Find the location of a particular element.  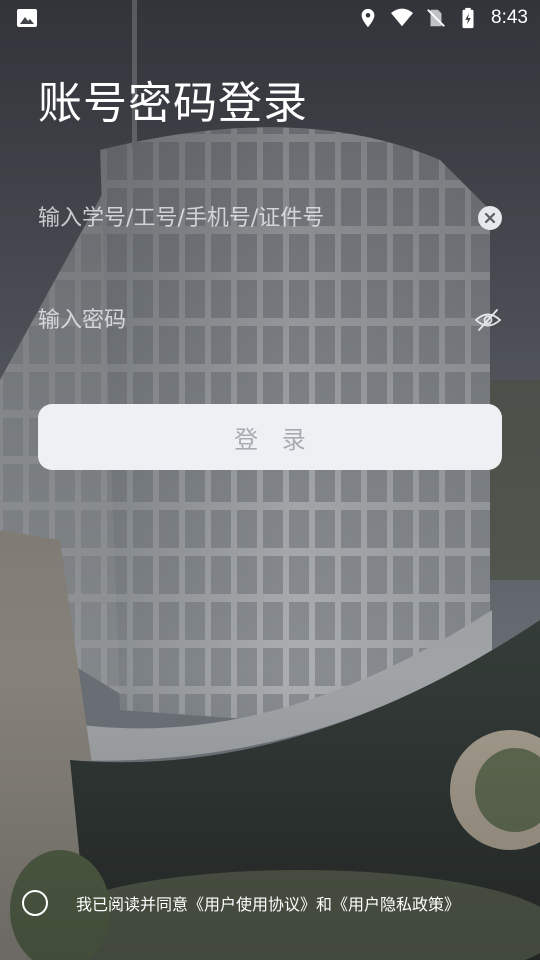

user-agreement-link: 《用户使用协议》 is located at coordinates (252, 904).